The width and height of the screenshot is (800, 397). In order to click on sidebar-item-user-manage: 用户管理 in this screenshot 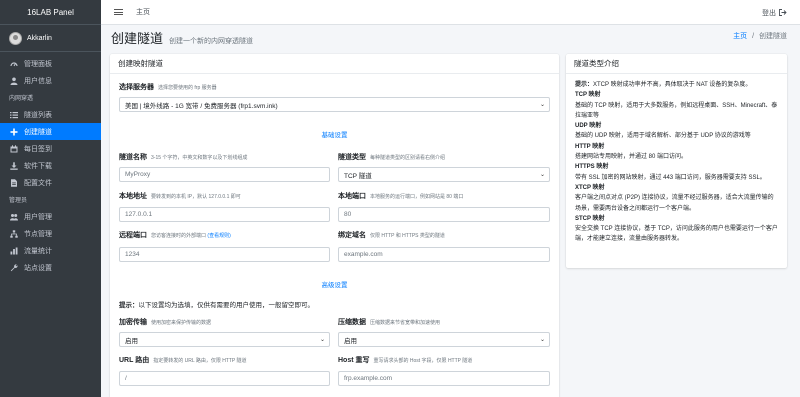, I will do `click(50, 216)`.